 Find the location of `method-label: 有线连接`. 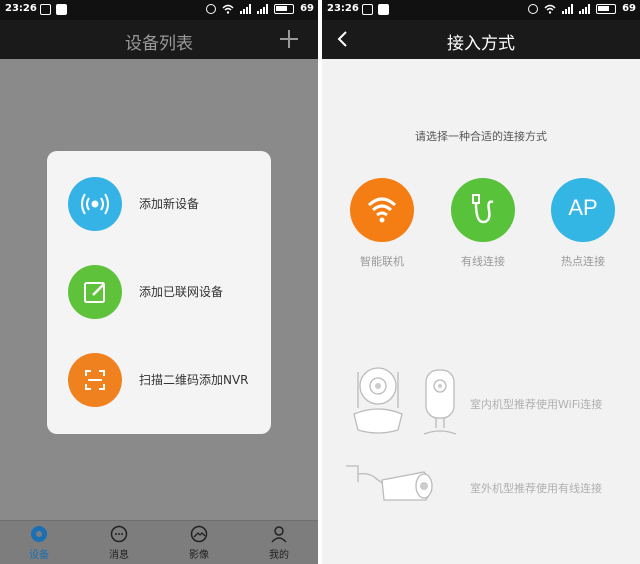

method-label: 有线连接 is located at coordinates (483, 261).